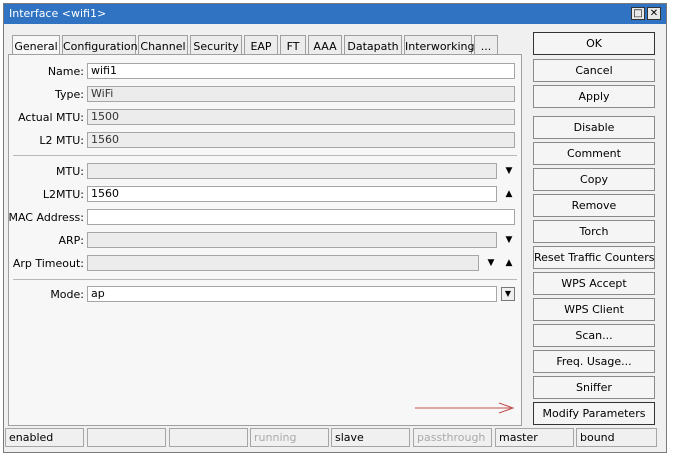 Image resolution: width=678 pixels, height=460 pixels. What do you see at coordinates (509, 194) in the screenshot?
I see `l2mtu-collapse-icon: ▲` at bounding box center [509, 194].